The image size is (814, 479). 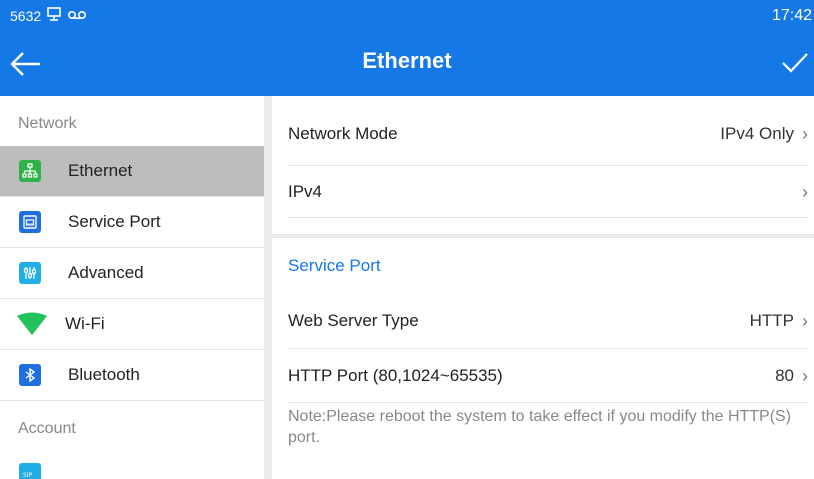 I want to click on status-time: 17:42, so click(x=791, y=15).